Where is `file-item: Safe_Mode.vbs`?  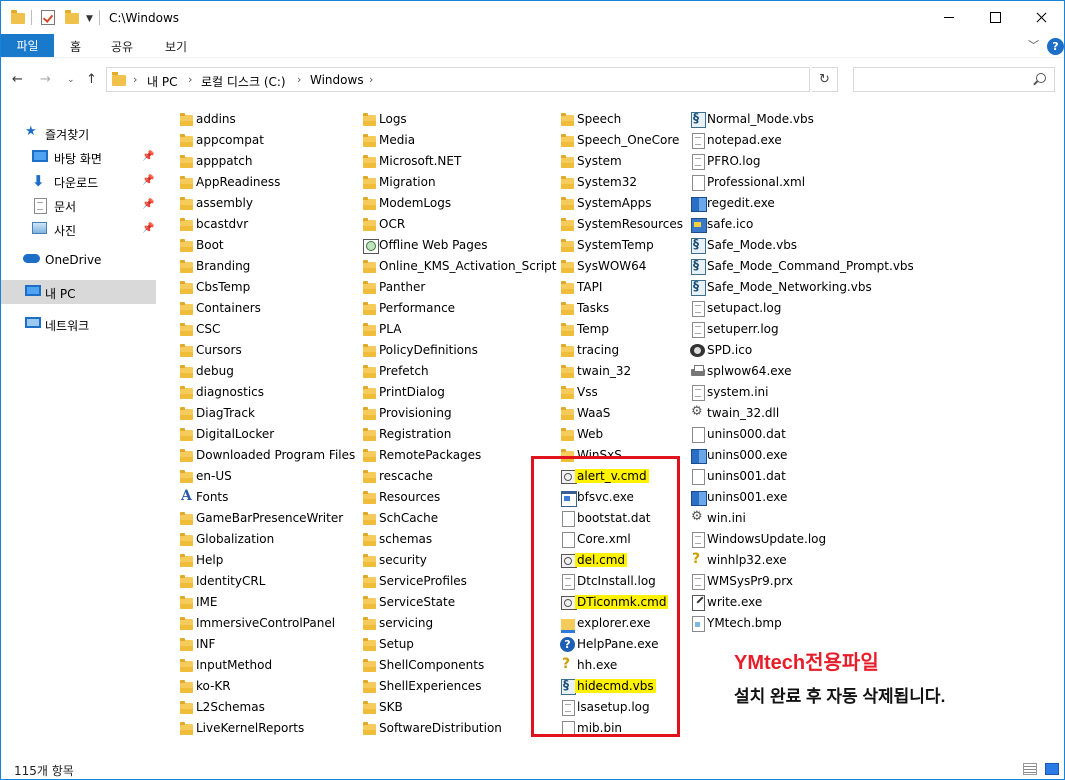
file-item: Safe_Mode.vbs is located at coordinates (790, 245).